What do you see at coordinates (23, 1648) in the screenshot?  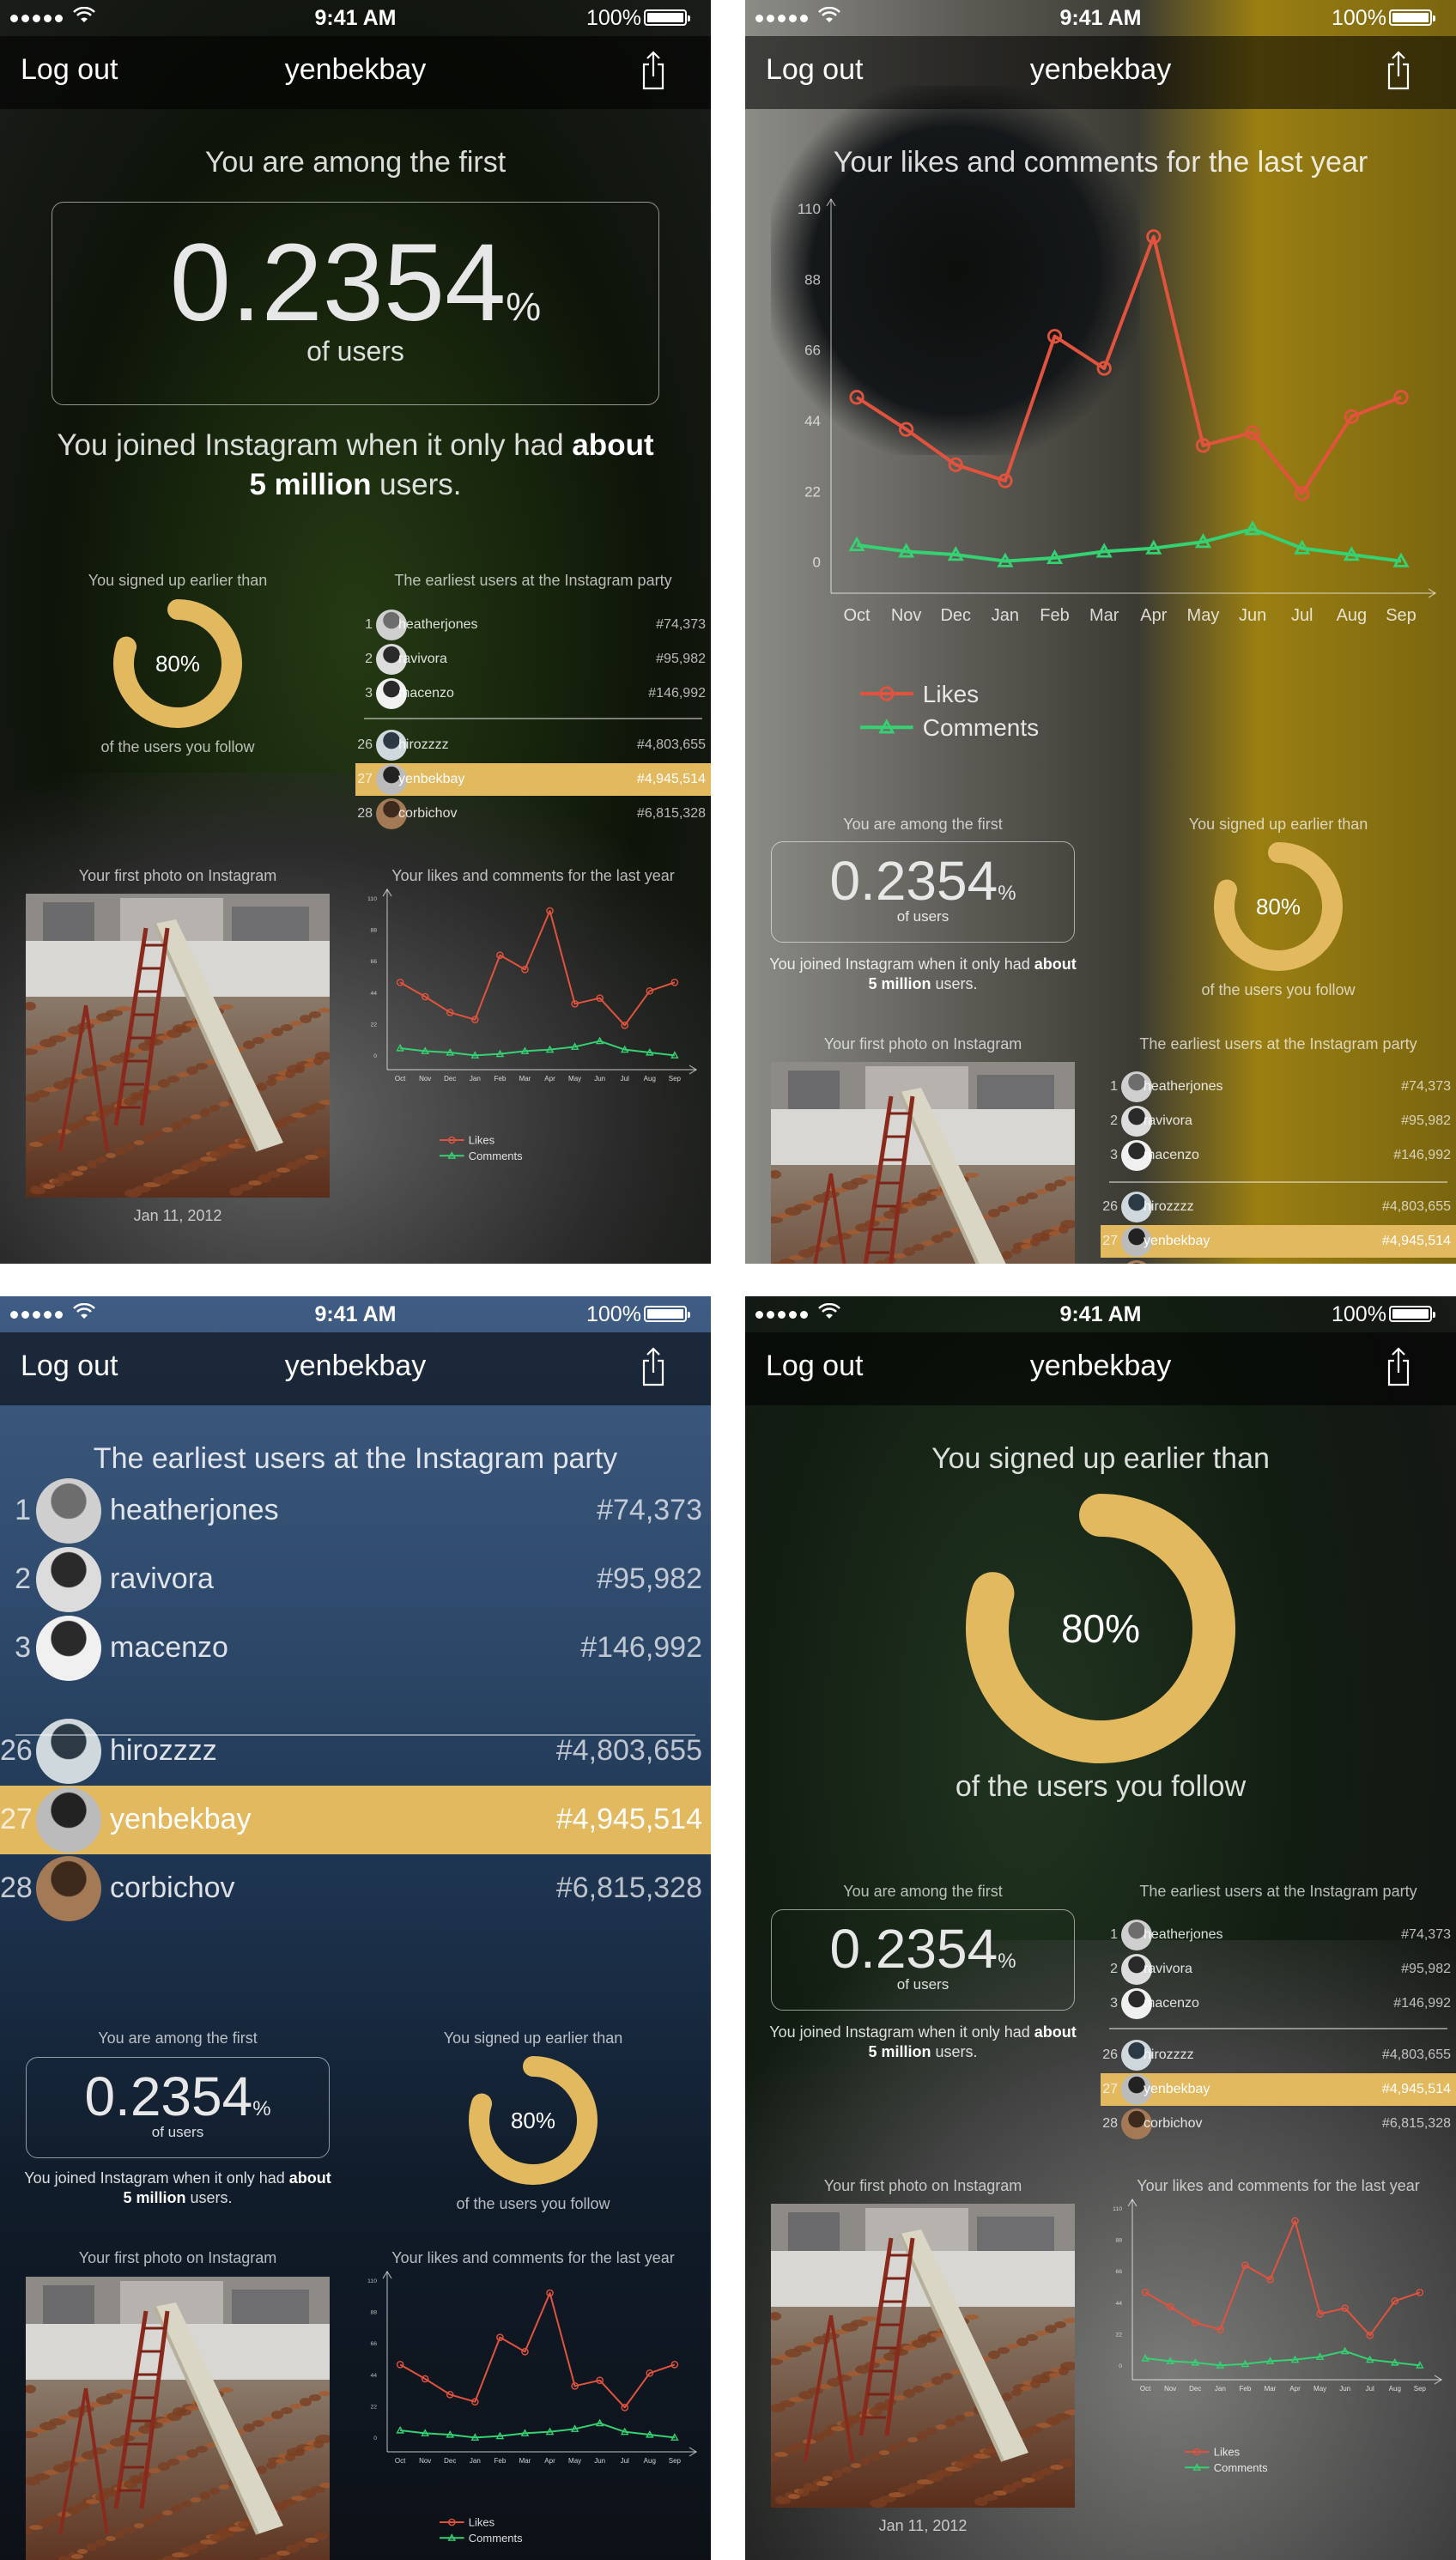 I see `rank-number: 3` at bounding box center [23, 1648].